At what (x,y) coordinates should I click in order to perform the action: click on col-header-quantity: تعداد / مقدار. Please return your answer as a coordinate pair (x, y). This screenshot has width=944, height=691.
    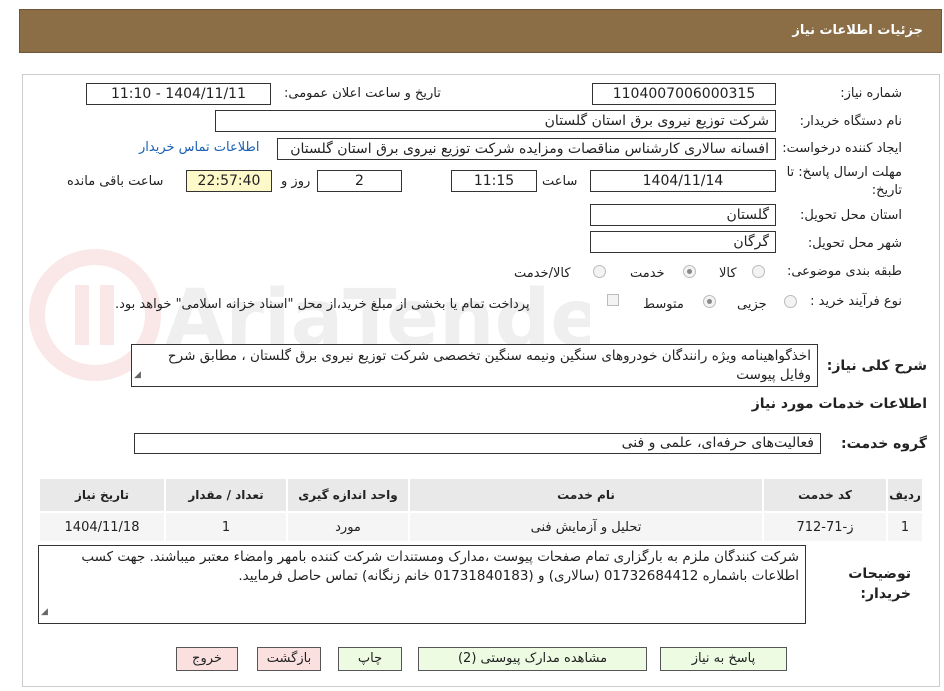
    Looking at the image, I should click on (226, 495).